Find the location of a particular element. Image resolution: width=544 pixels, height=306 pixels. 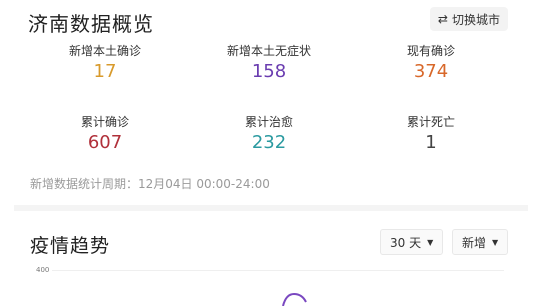

stat-total-cured: 累计治愈 232 is located at coordinates (269, 133).